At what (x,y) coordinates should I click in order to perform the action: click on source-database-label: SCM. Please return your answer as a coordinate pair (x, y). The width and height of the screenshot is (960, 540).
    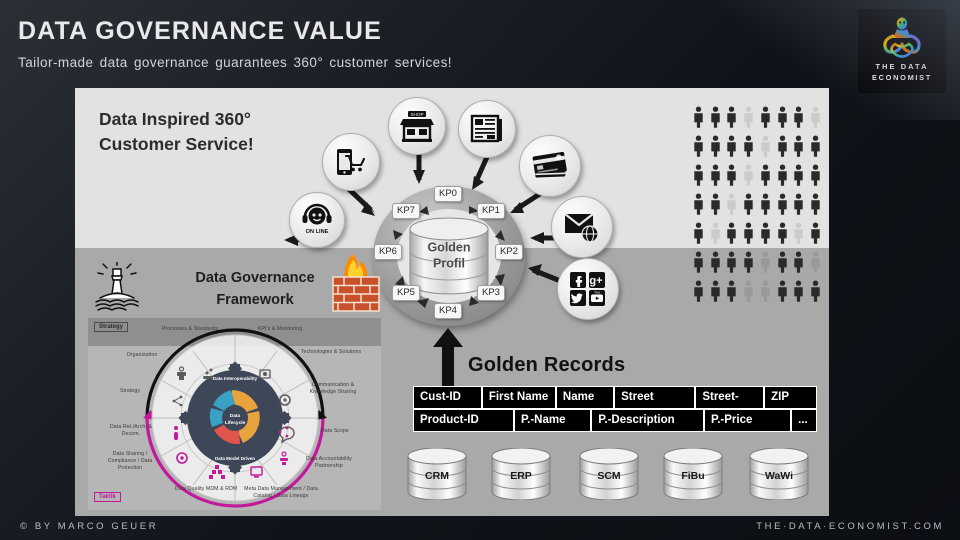
    Looking at the image, I should click on (609, 476).